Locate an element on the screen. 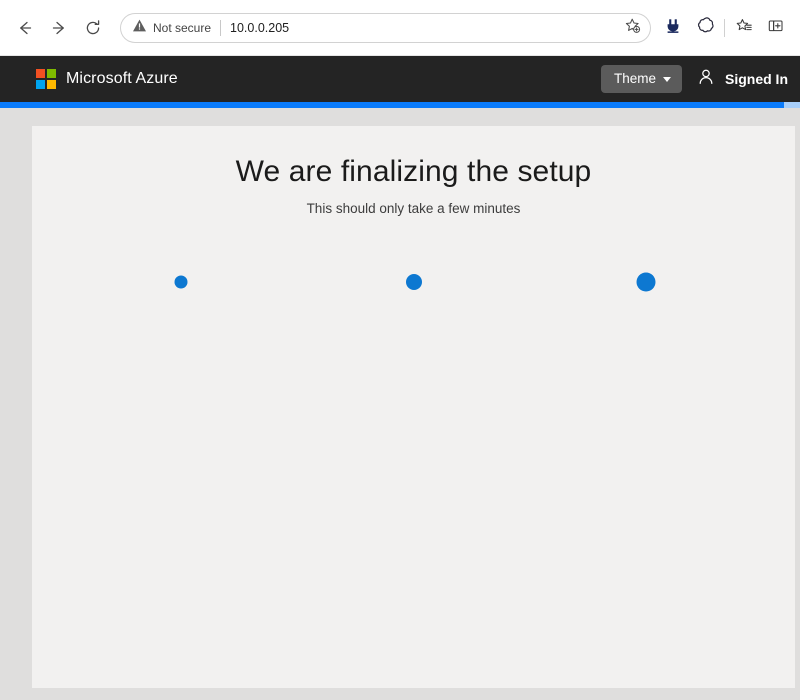  browser-tool-icons is located at coordinates (724, 28).